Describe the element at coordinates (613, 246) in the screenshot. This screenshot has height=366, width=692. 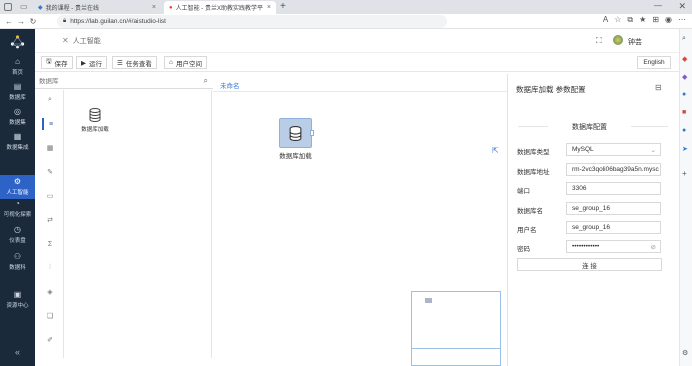
I see `password-field: •••••••••••• ⊘` at that location.